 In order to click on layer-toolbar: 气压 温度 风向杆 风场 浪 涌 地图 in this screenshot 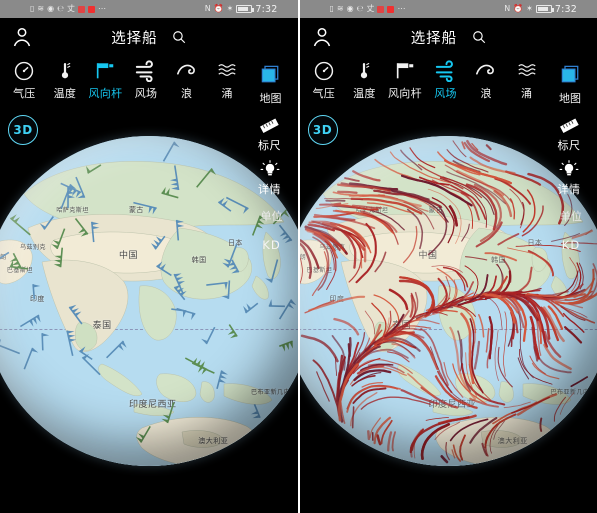, I will do `click(448, 82)`.